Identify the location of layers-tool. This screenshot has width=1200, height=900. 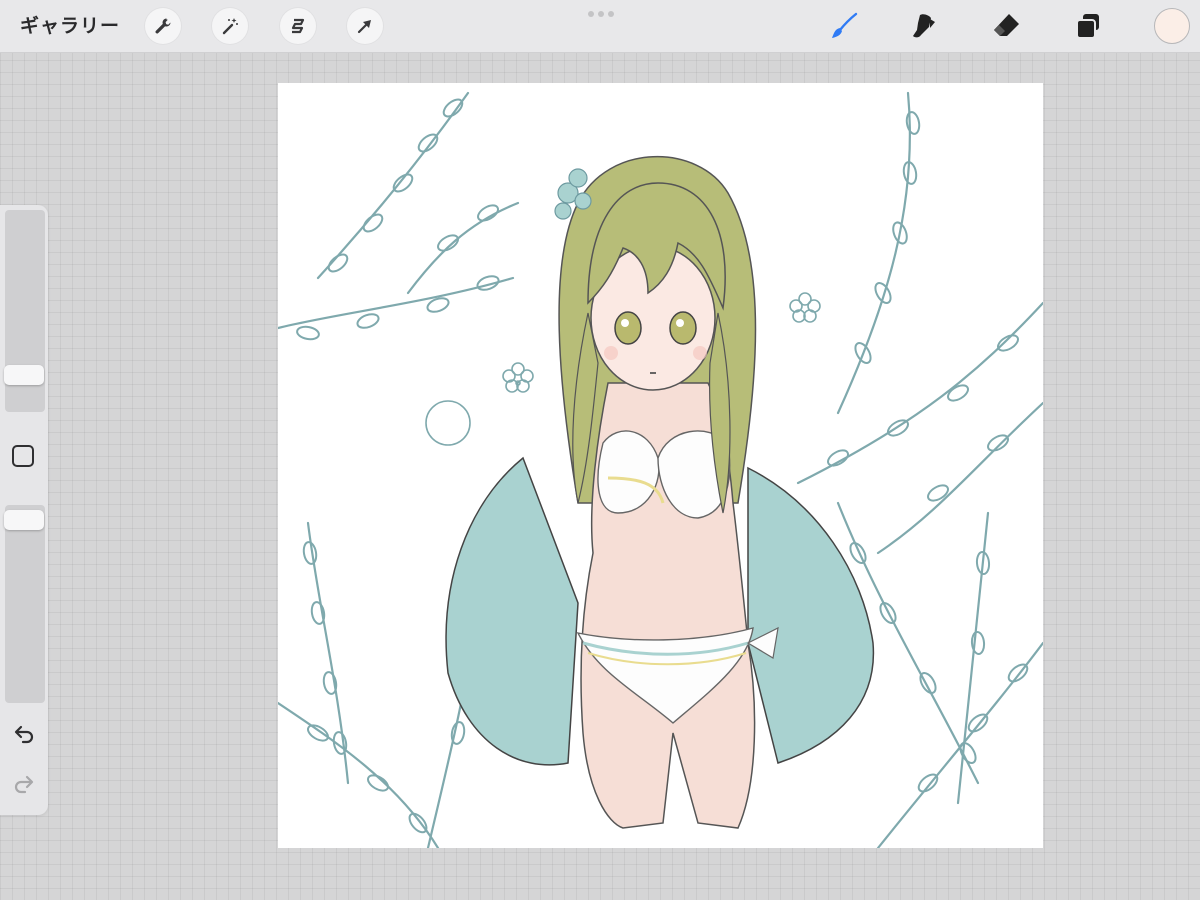
(1088, 26).